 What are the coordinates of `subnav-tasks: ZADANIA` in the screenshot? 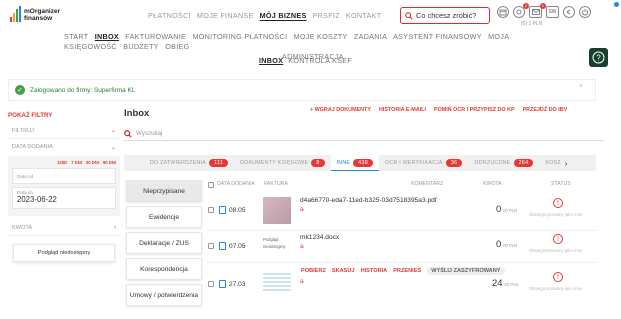 It's located at (370, 36).